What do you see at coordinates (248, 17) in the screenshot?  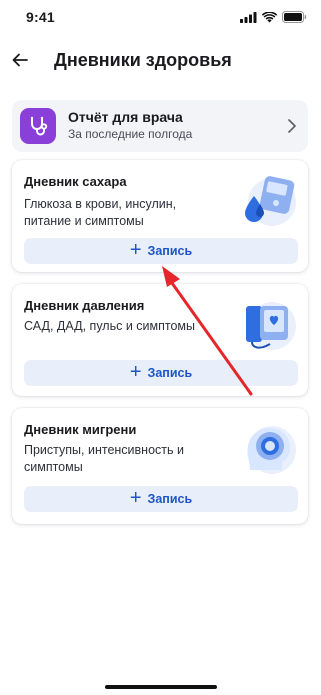 I see `signal-icon` at bounding box center [248, 17].